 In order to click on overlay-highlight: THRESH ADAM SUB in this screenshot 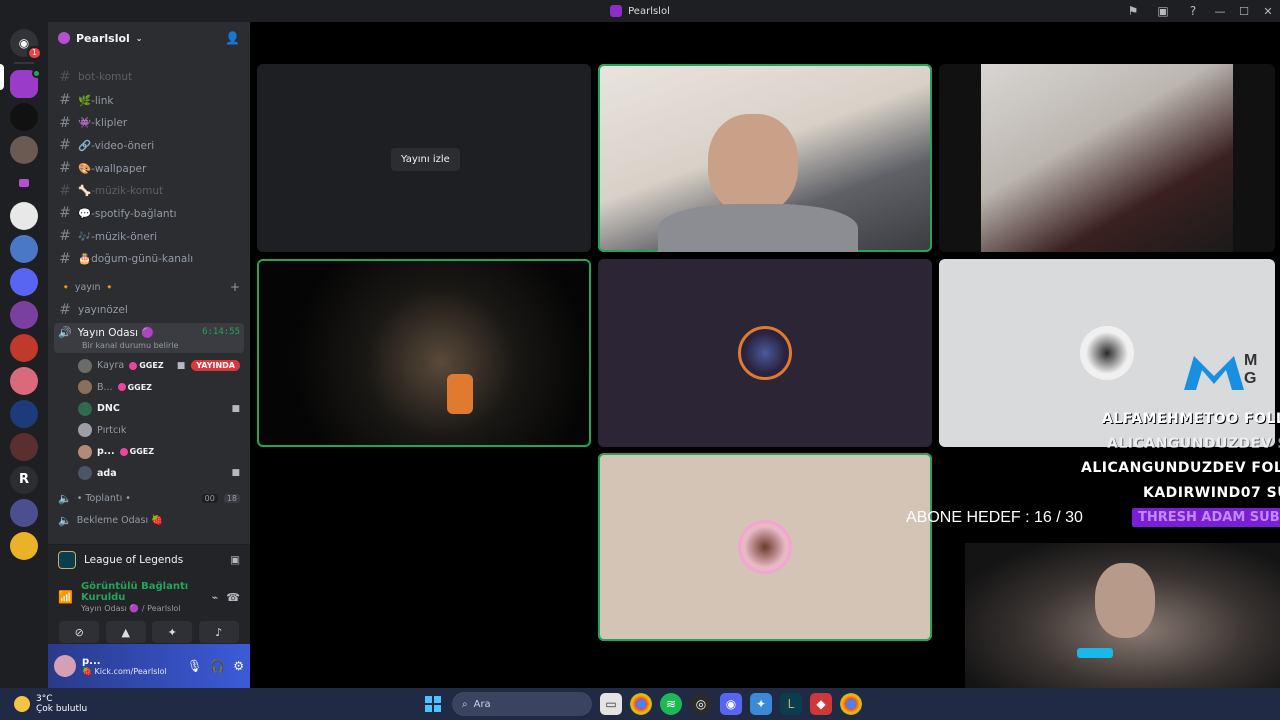, I will do `click(1206, 517)`.